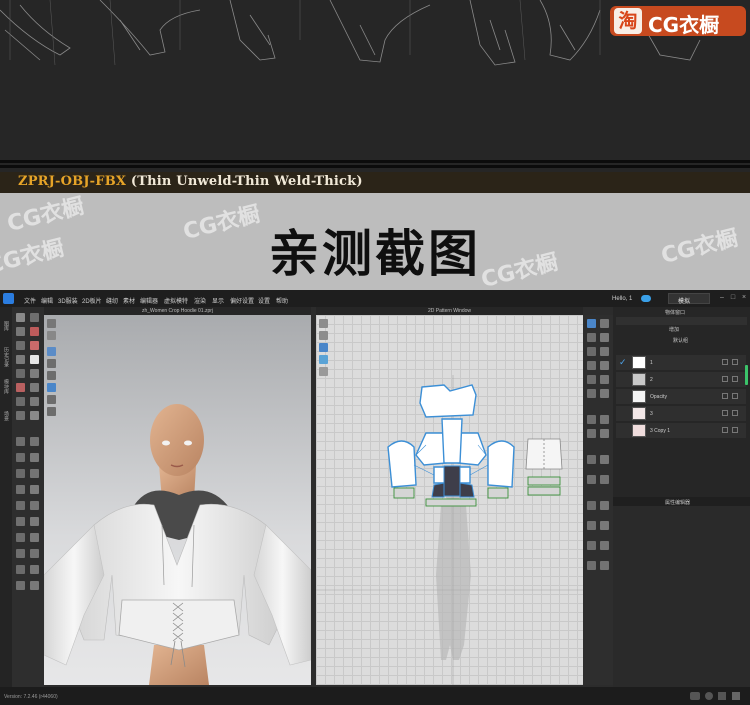 This screenshot has width=750, height=705. What do you see at coordinates (112, 300) in the screenshot?
I see `menu-item-sewing: 缝纫` at bounding box center [112, 300].